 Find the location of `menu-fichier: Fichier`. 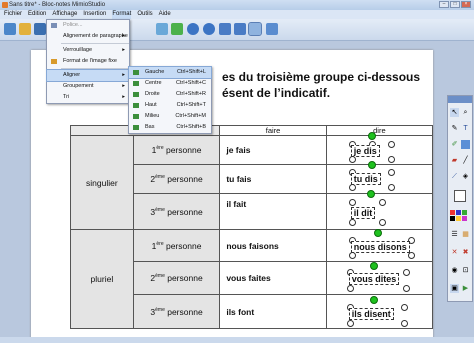

menu-fichier: Fichier is located at coordinates (13, 14).